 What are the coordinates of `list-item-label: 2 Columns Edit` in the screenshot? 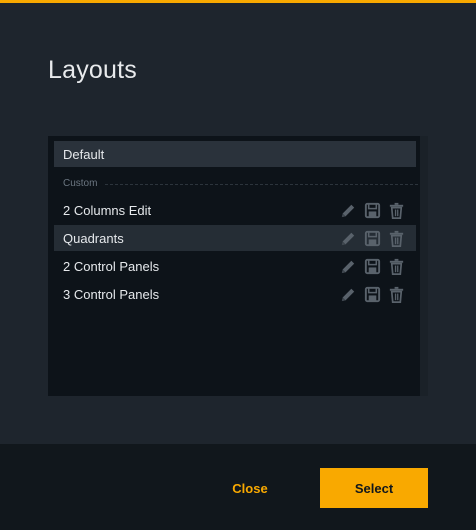 It's located at (107, 210).